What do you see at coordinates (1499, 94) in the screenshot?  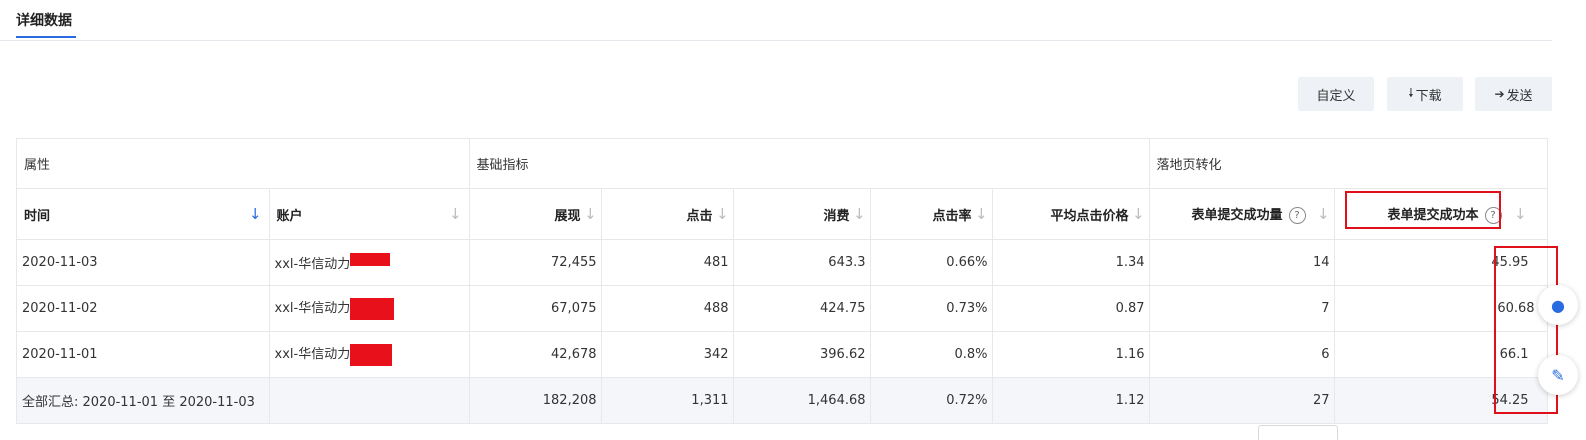 I see `right-arrow-icon: ➔` at bounding box center [1499, 94].